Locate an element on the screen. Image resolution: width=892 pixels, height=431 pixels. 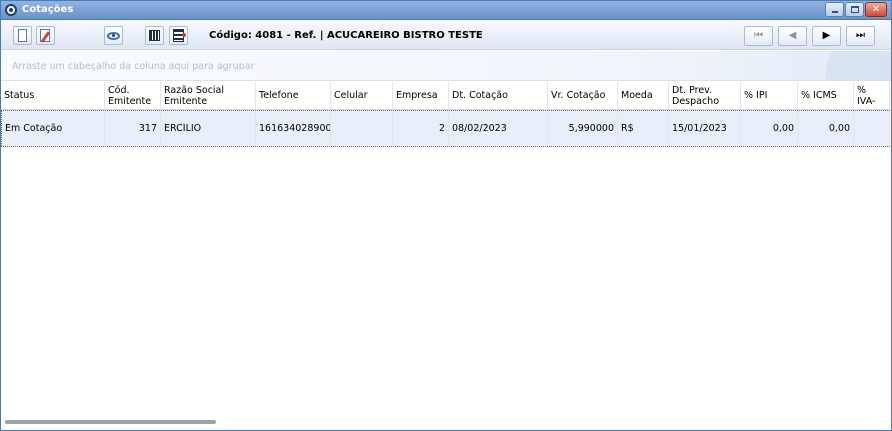
column-header: Moeda is located at coordinates (643, 95).